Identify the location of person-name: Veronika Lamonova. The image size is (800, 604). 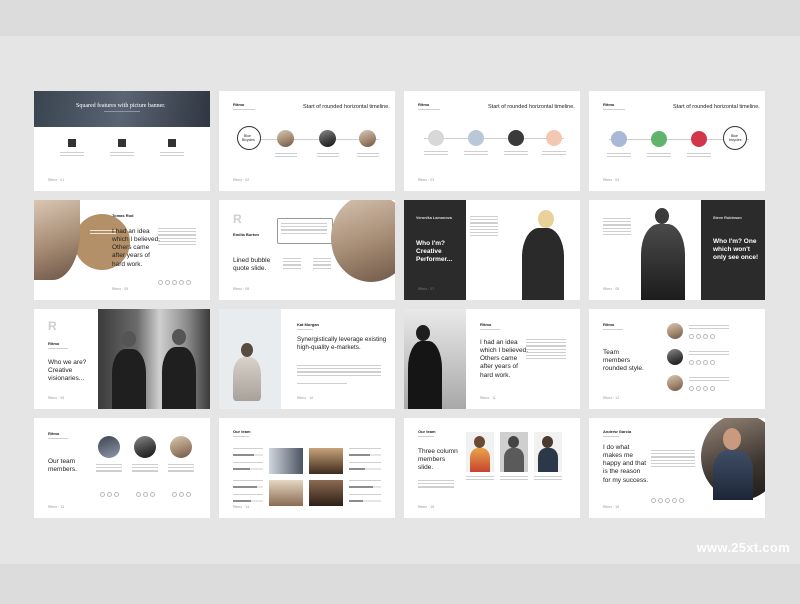
(434, 218).